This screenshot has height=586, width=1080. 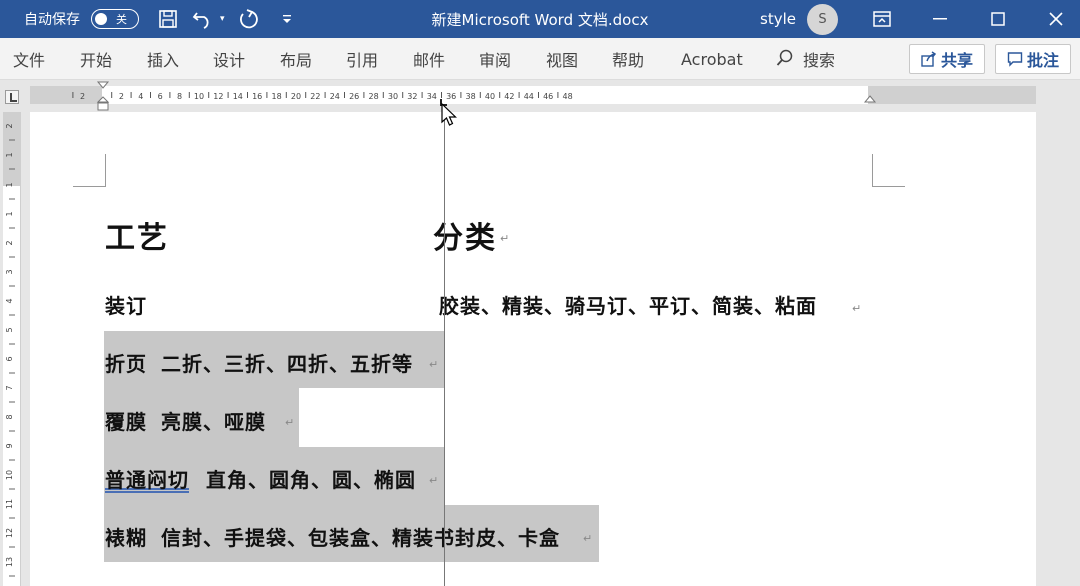 What do you see at coordinates (393, 96) in the screenshot?
I see `ruler-label: 30` at bounding box center [393, 96].